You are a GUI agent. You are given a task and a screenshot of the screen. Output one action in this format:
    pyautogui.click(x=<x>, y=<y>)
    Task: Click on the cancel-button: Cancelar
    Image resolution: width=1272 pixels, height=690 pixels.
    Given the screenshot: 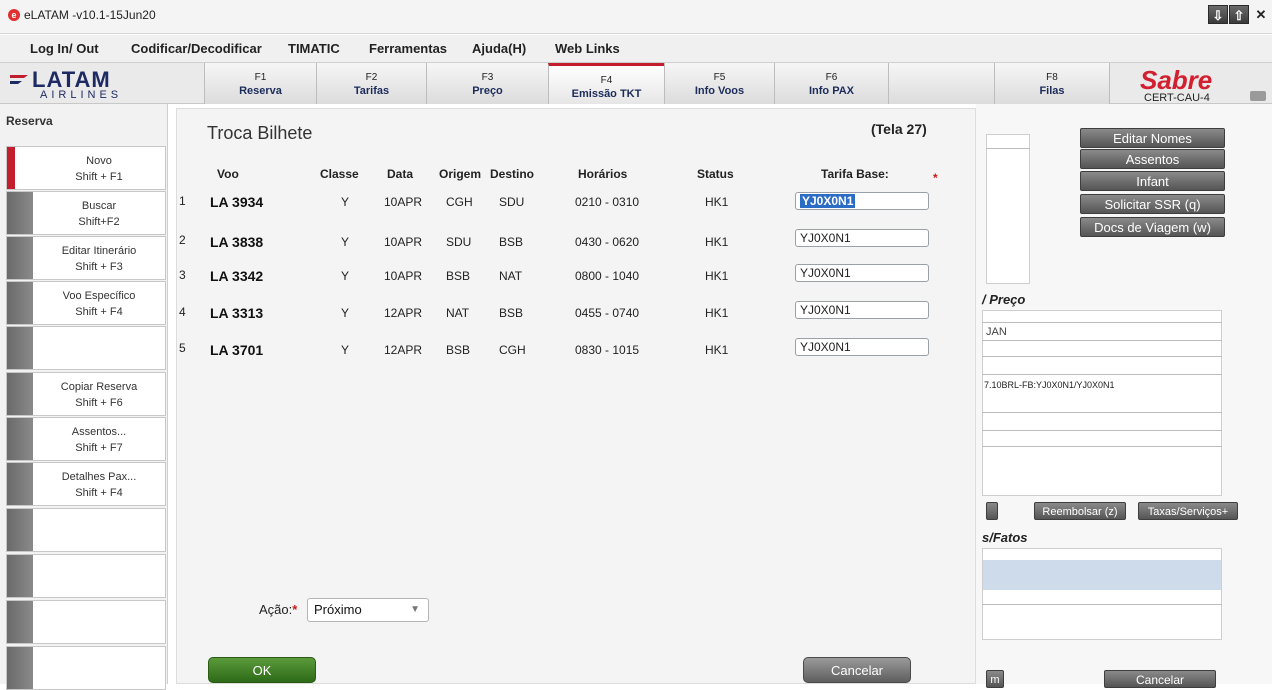 What is the action you would take?
    pyautogui.click(x=857, y=670)
    